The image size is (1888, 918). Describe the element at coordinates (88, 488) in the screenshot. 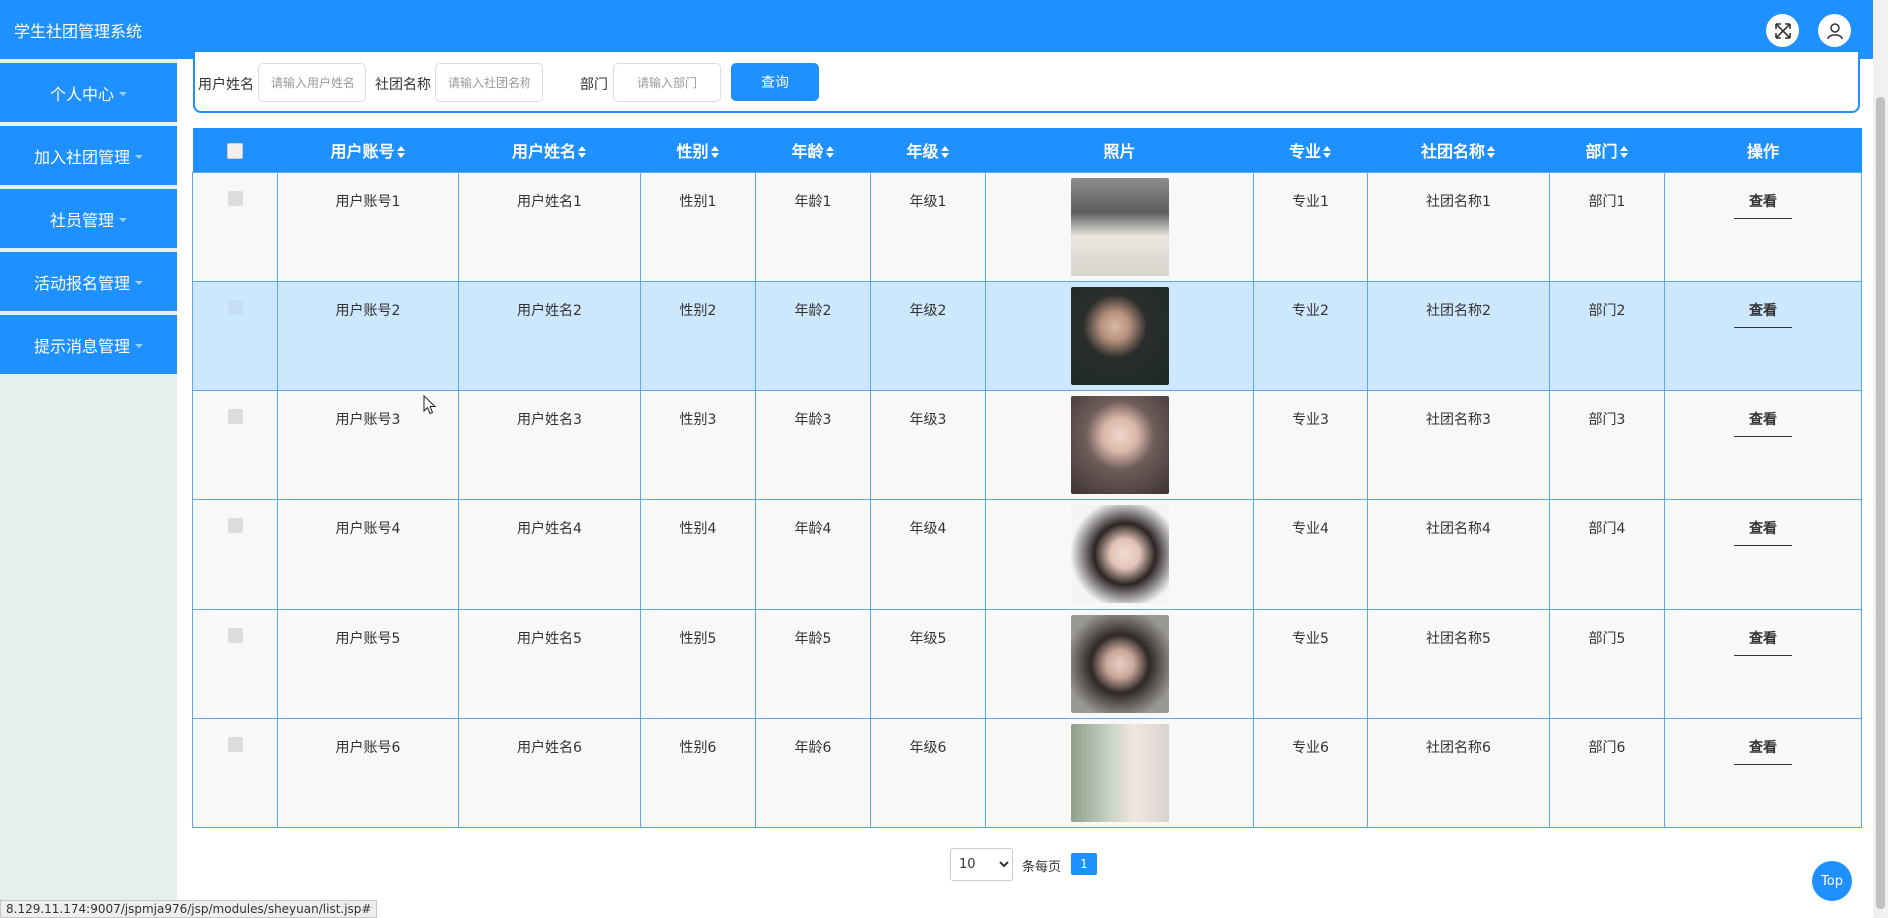

I see `sidebar: 个人中心 加入社团管理 社员管理 活动报名管理 提示消息管理` at that location.